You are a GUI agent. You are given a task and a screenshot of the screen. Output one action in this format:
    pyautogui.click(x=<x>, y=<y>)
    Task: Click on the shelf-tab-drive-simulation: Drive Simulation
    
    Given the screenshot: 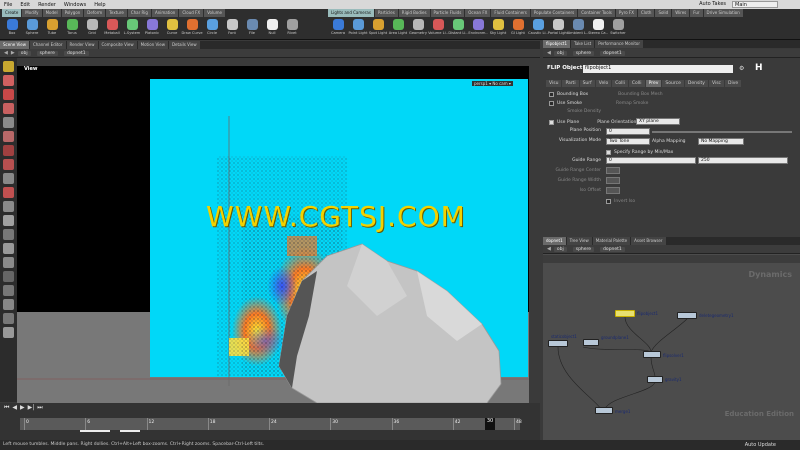 What is the action you would take?
    pyautogui.click(x=723, y=13)
    